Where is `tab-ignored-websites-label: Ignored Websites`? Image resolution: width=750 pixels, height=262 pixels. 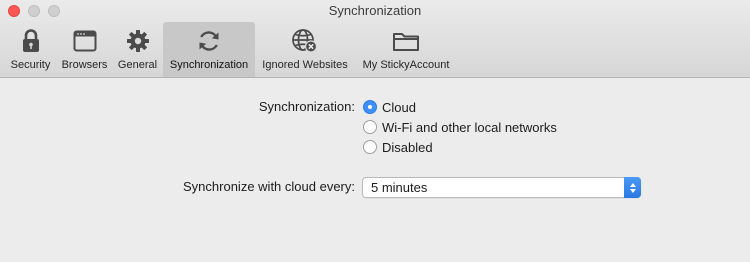
tab-ignored-websites-label: Ignored Websites is located at coordinates (305, 65).